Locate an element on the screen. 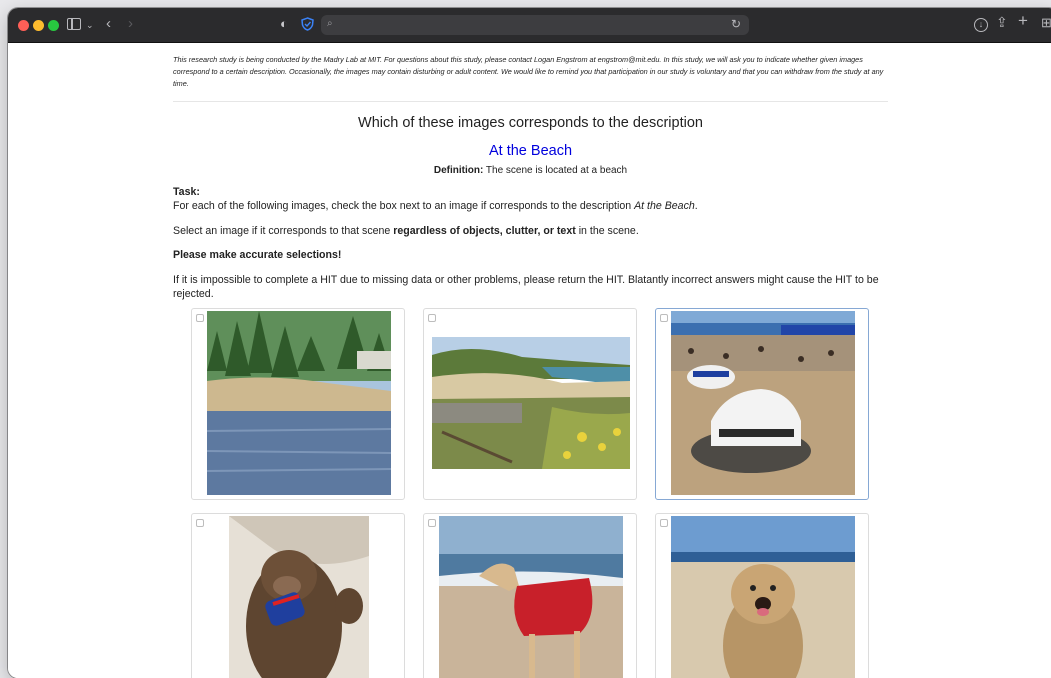 Image resolution: width=1051 pixels, height=678 pixels. chevron-down-icon: ⌄ is located at coordinates (90, 25).